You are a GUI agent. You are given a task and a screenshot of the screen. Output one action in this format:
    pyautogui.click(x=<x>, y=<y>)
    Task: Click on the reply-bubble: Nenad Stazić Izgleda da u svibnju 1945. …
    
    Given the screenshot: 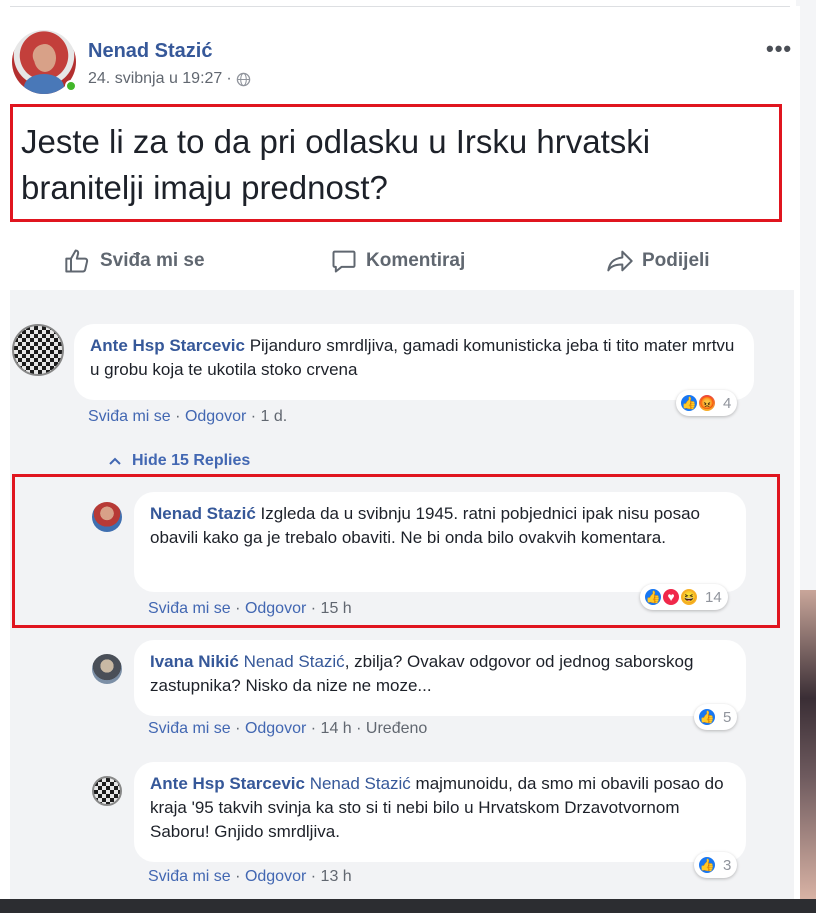 What is the action you would take?
    pyautogui.click(x=440, y=542)
    